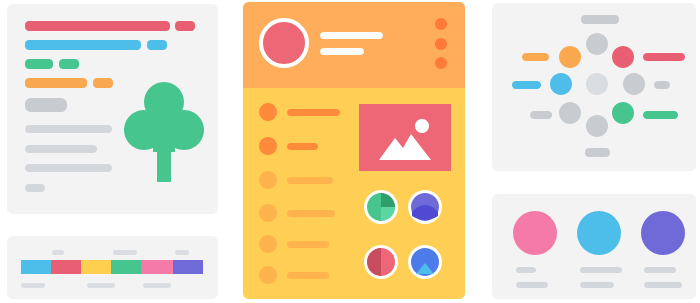  I want to click on strip-blue, so click(36, 267).